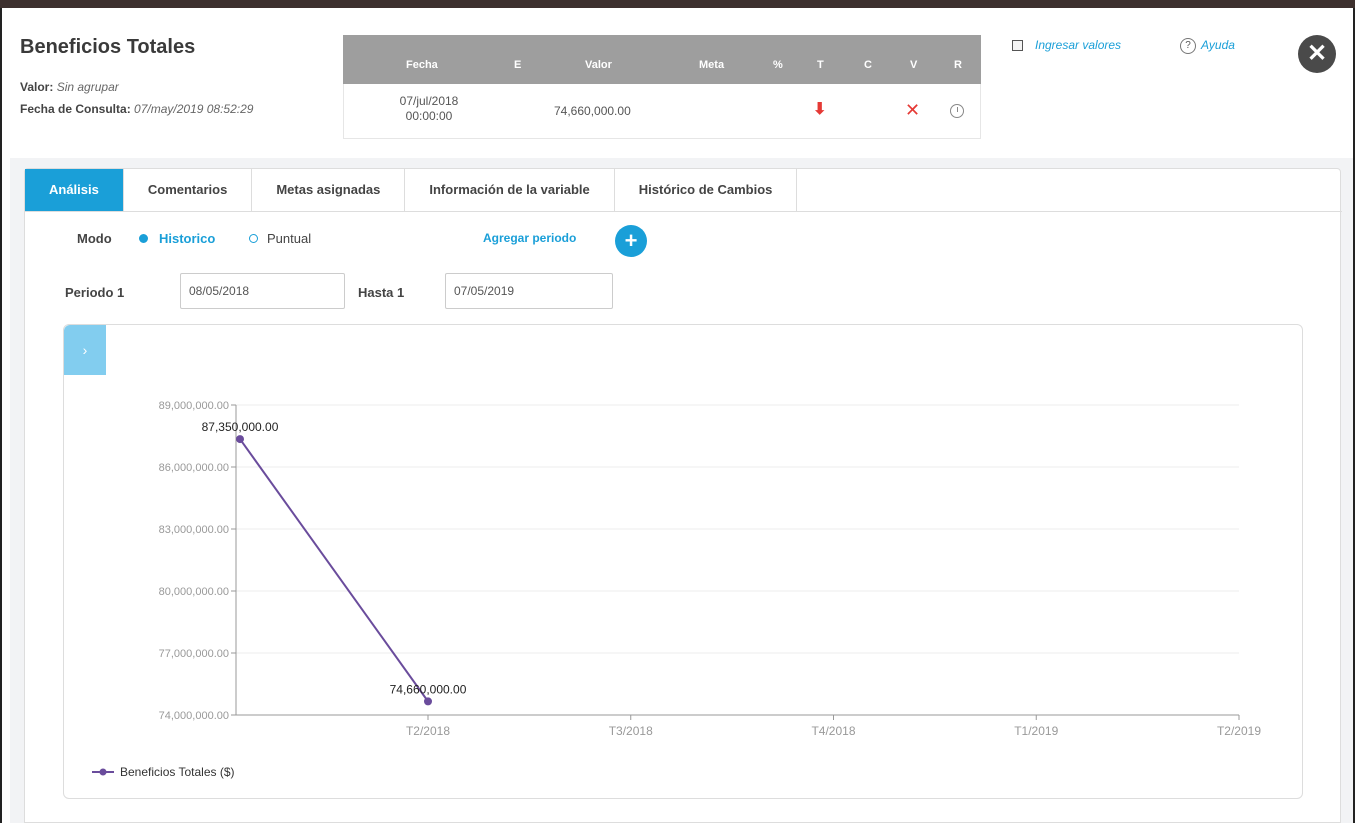 The image size is (1355, 823). Describe the element at coordinates (103, 772) in the screenshot. I see `legend-marker` at that location.